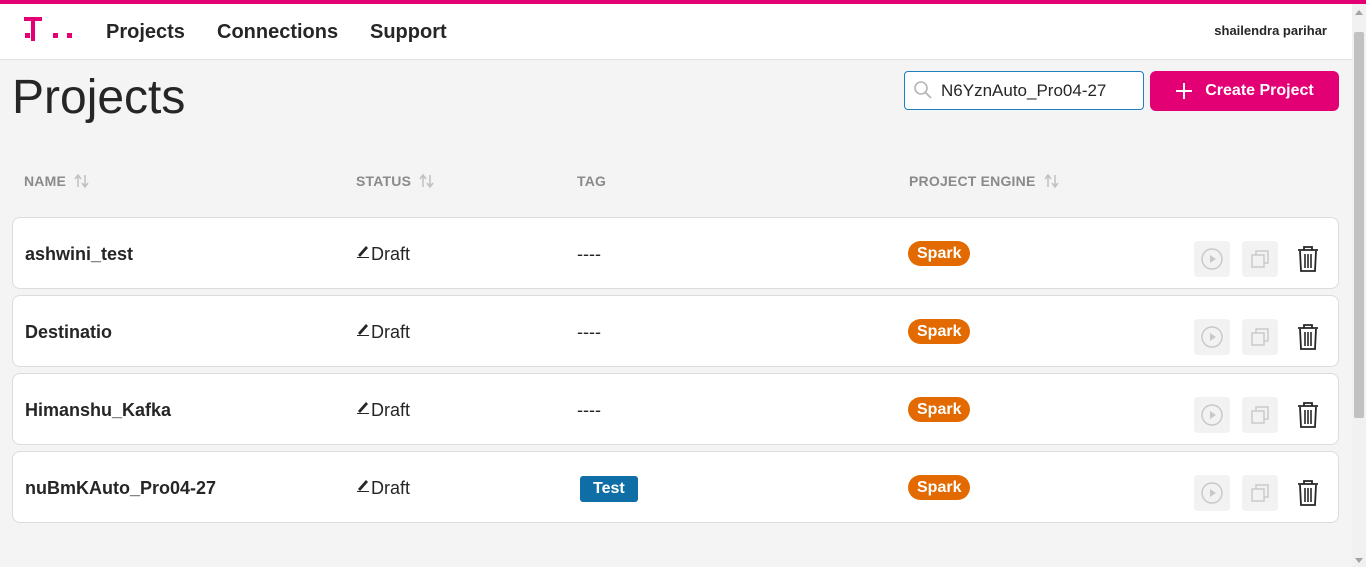  What do you see at coordinates (1359, 225) in the screenshot?
I see `scroll-thumb` at bounding box center [1359, 225].